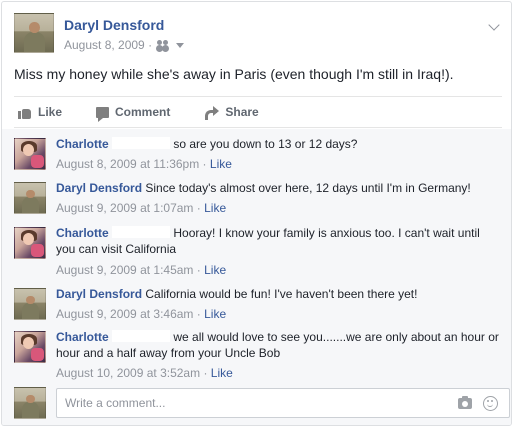 The width and height of the screenshot is (514, 428). Describe the element at coordinates (103, 114) in the screenshot. I see `speech-bubble-icon` at that location.